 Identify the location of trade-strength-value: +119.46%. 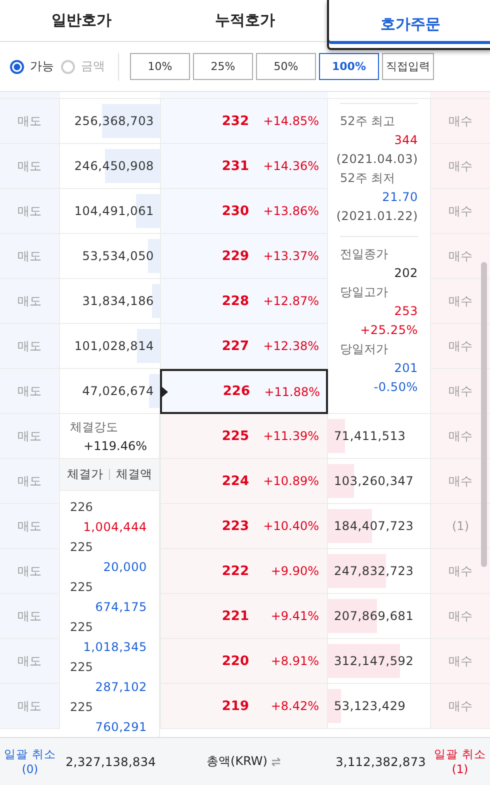
(115, 446).